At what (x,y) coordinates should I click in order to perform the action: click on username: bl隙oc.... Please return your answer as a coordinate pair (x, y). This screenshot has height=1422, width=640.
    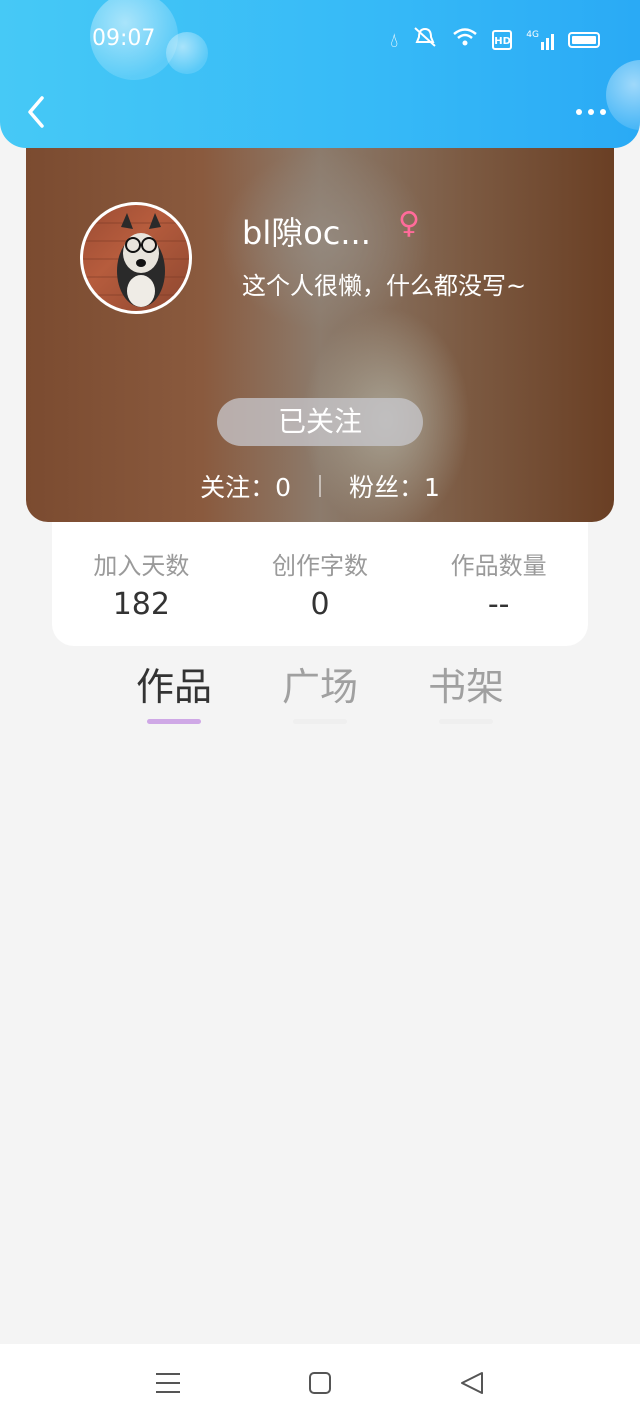
    Looking at the image, I should click on (306, 233).